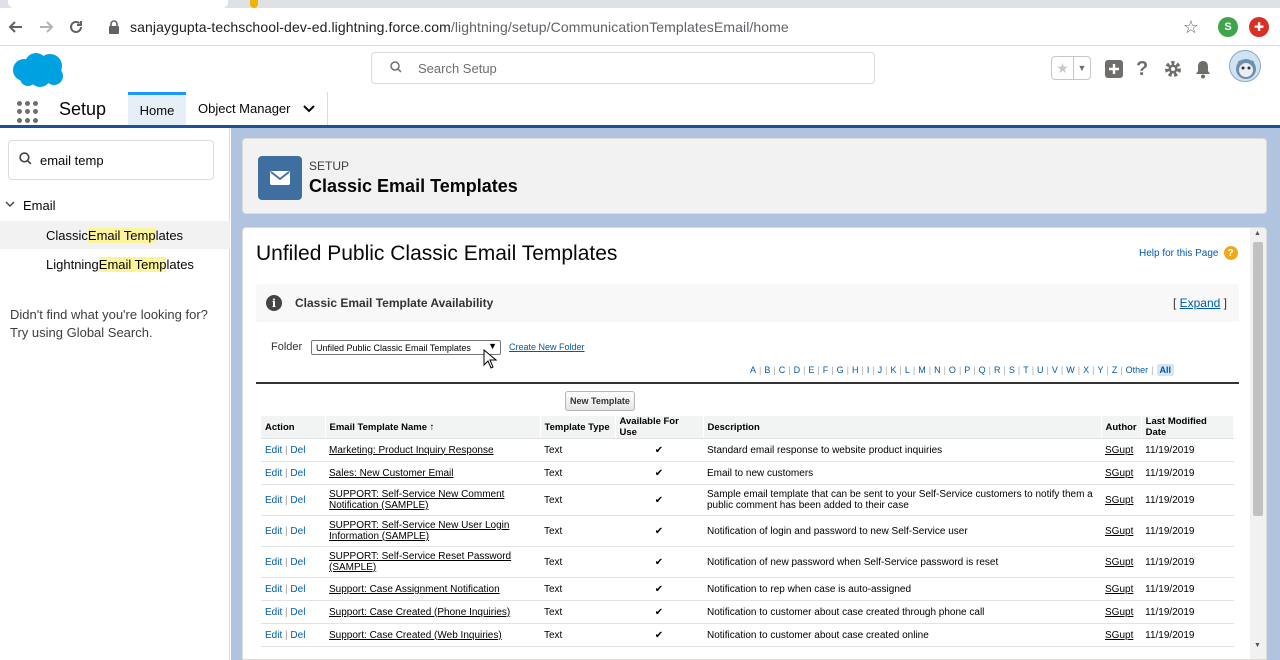  Describe the element at coordinates (432, 635) in the screenshot. I see `template-name-link: Support: Case Created (Web Inquiries)` at that location.